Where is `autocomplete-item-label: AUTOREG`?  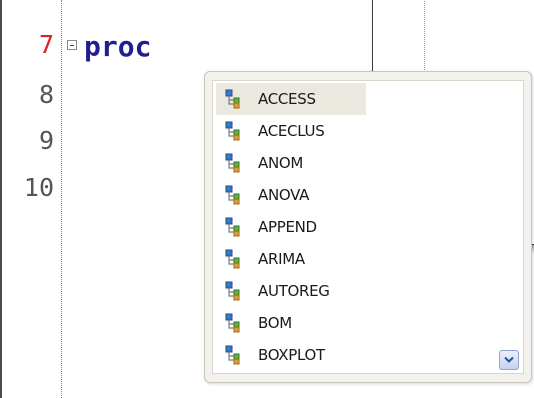 autocomplete-item-label: AUTOREG is located at coordinates (294, 291).